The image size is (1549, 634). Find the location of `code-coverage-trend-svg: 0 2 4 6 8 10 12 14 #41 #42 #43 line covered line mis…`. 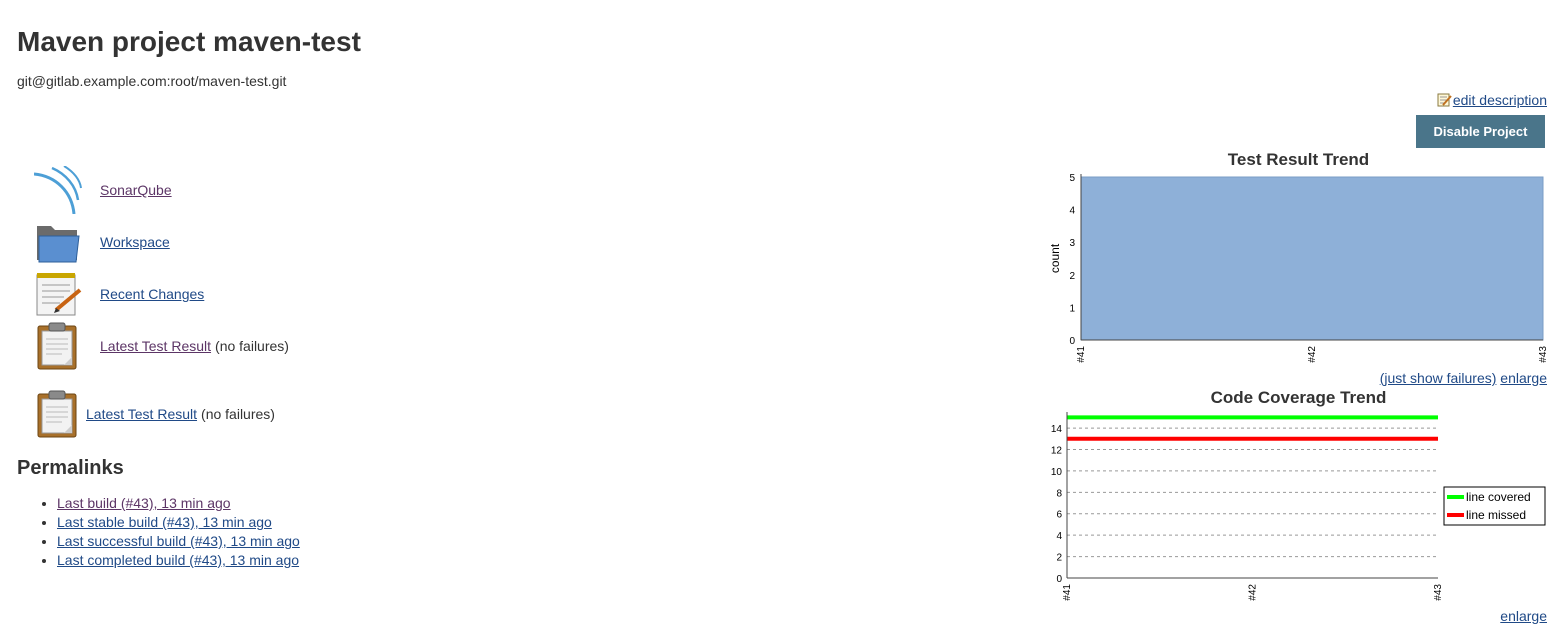

code-coverage-trend-svg: 0 2 4 6 8 10 12 14 #41 #42 #43 line covered line mis… is located at coordinates (1298, 506).